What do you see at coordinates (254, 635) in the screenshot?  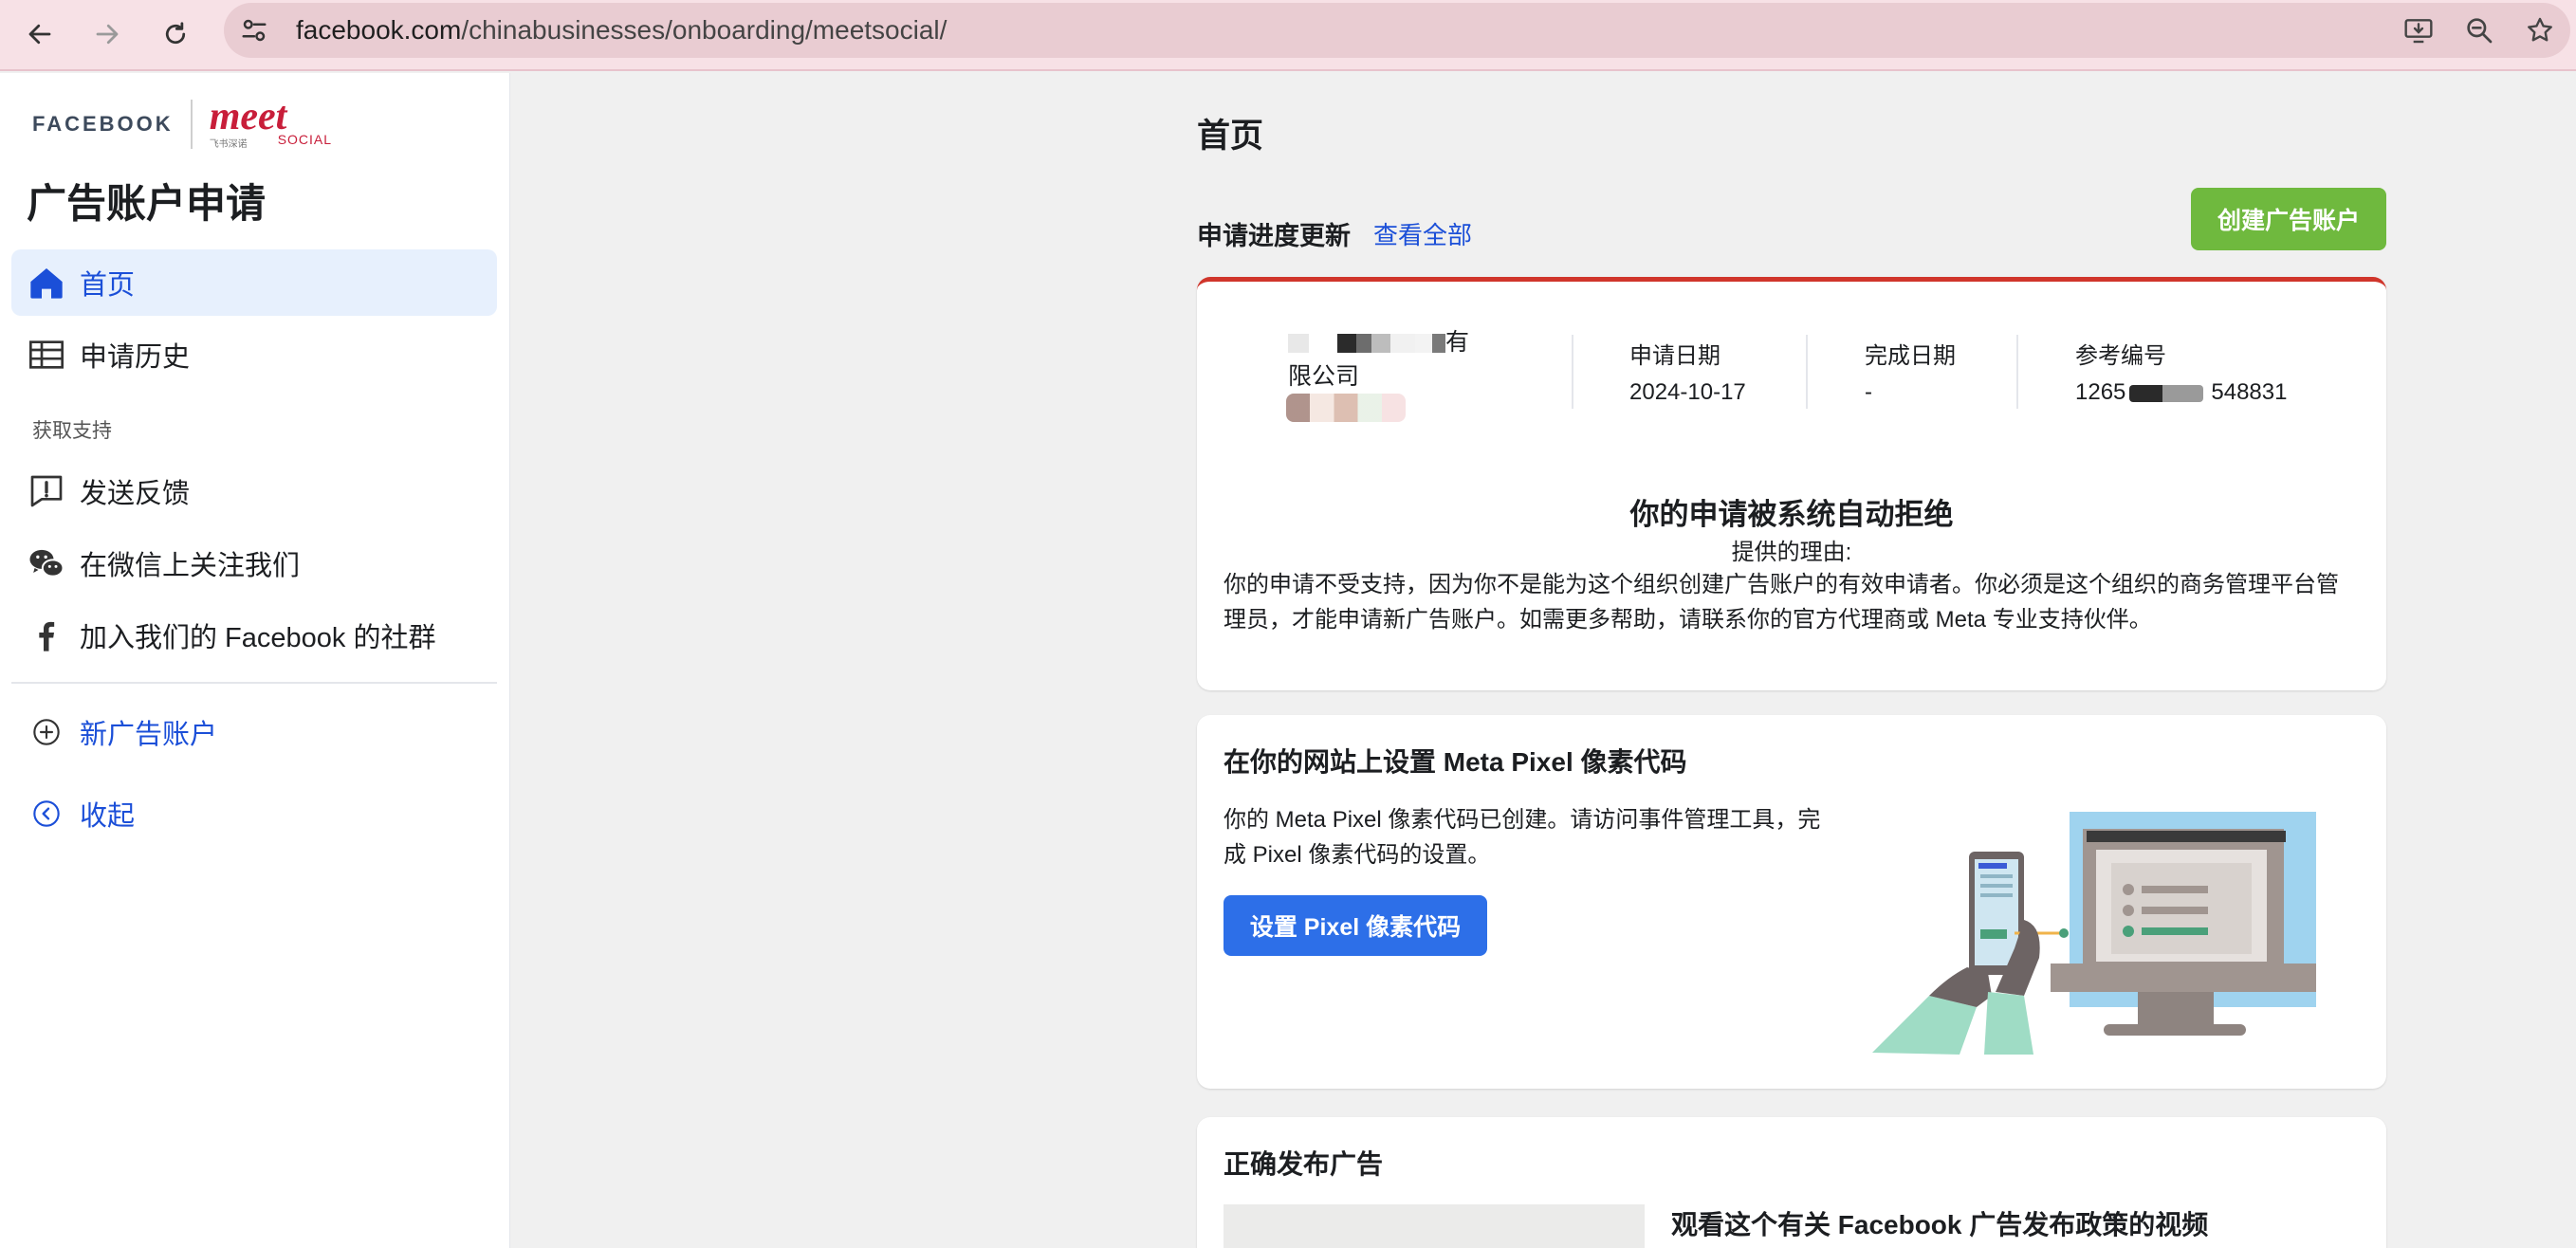 I see `sidebar-item-facebook-group: 加入我们的 Facebook 的社群` at bounding box center [254, 635].